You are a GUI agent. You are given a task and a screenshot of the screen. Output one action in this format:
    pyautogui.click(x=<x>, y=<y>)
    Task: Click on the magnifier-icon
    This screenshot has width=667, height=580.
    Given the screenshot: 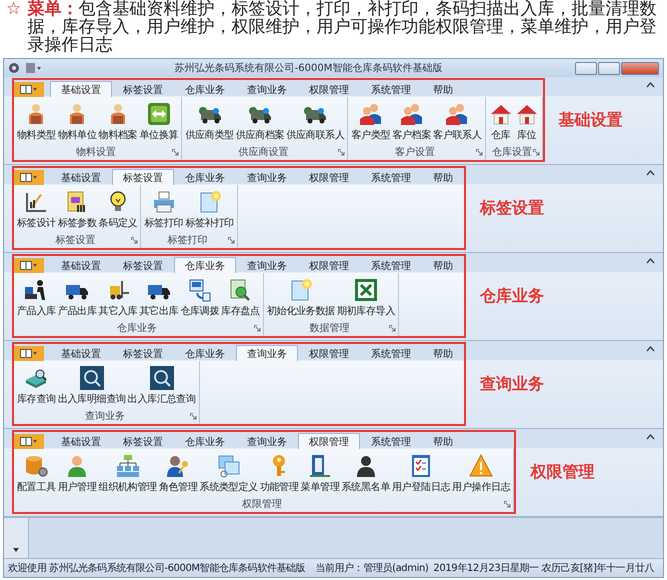 What is the action you would take?
    pyautogui.click(x=92, y=378)
    